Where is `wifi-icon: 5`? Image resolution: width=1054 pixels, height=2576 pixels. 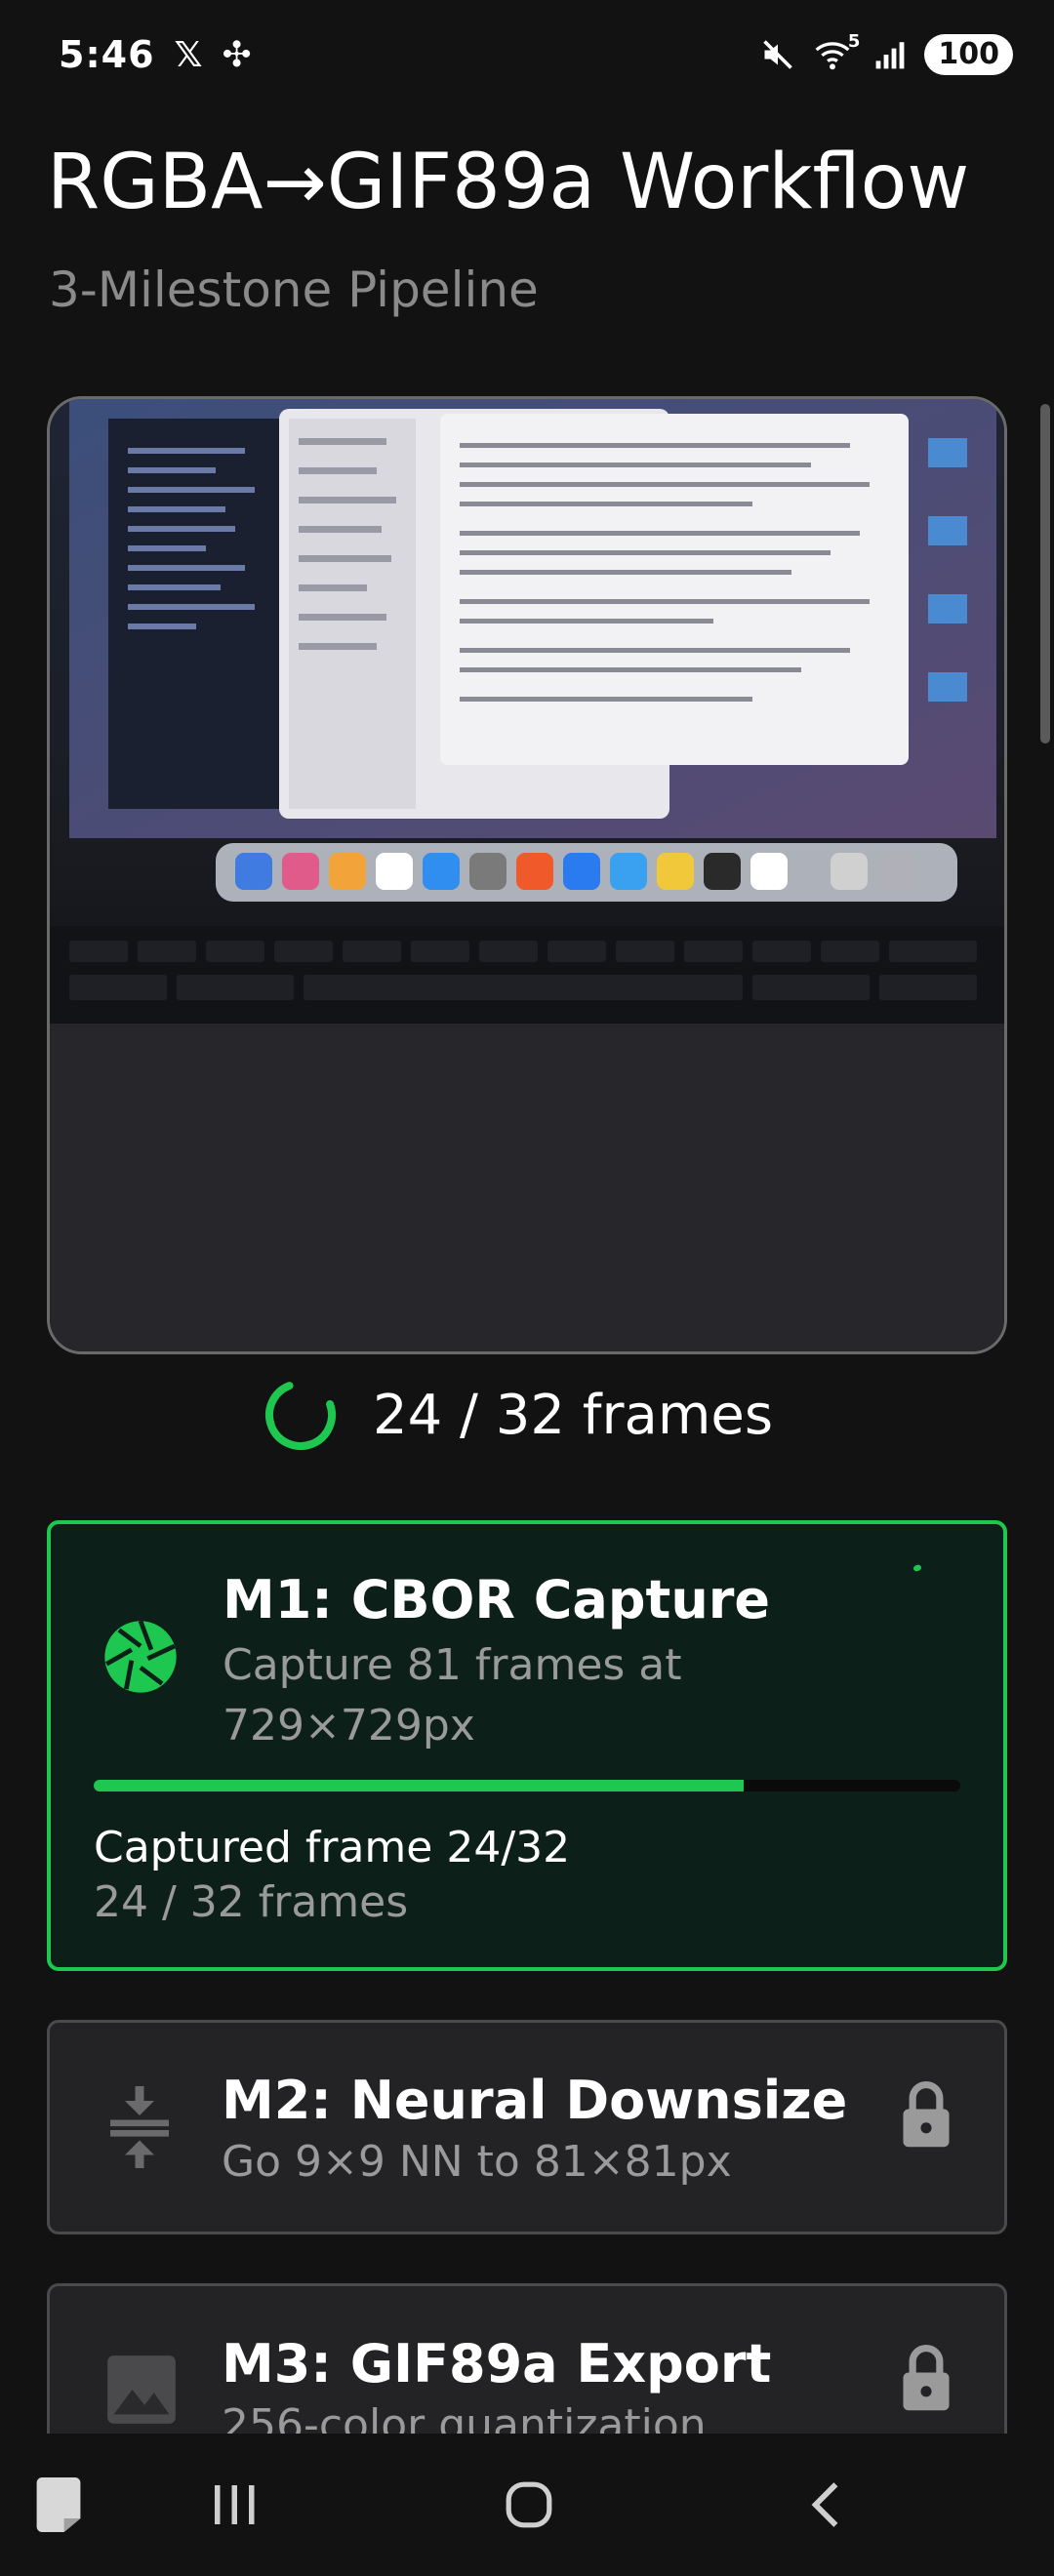 wifi-icon: 5 is located at coordinates (836, 51).